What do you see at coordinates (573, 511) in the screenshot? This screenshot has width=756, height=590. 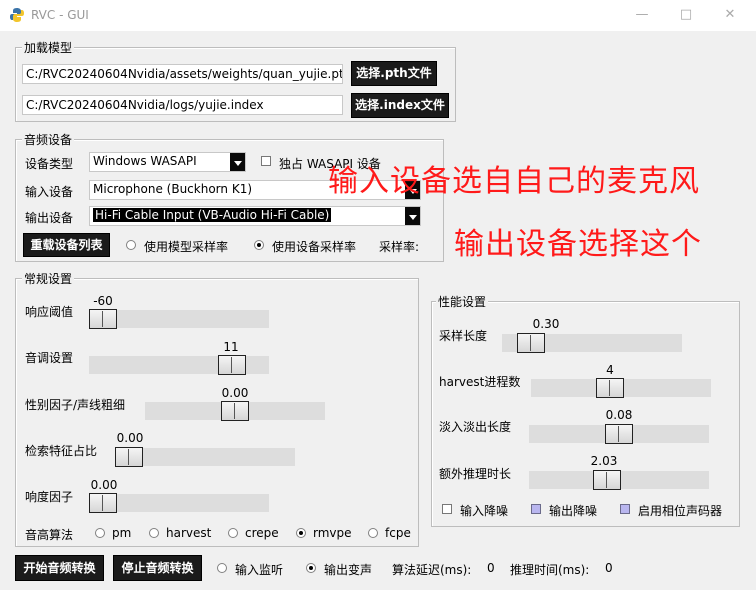 I see `check-label: 输出降噪` at bounding box center [573, 511].